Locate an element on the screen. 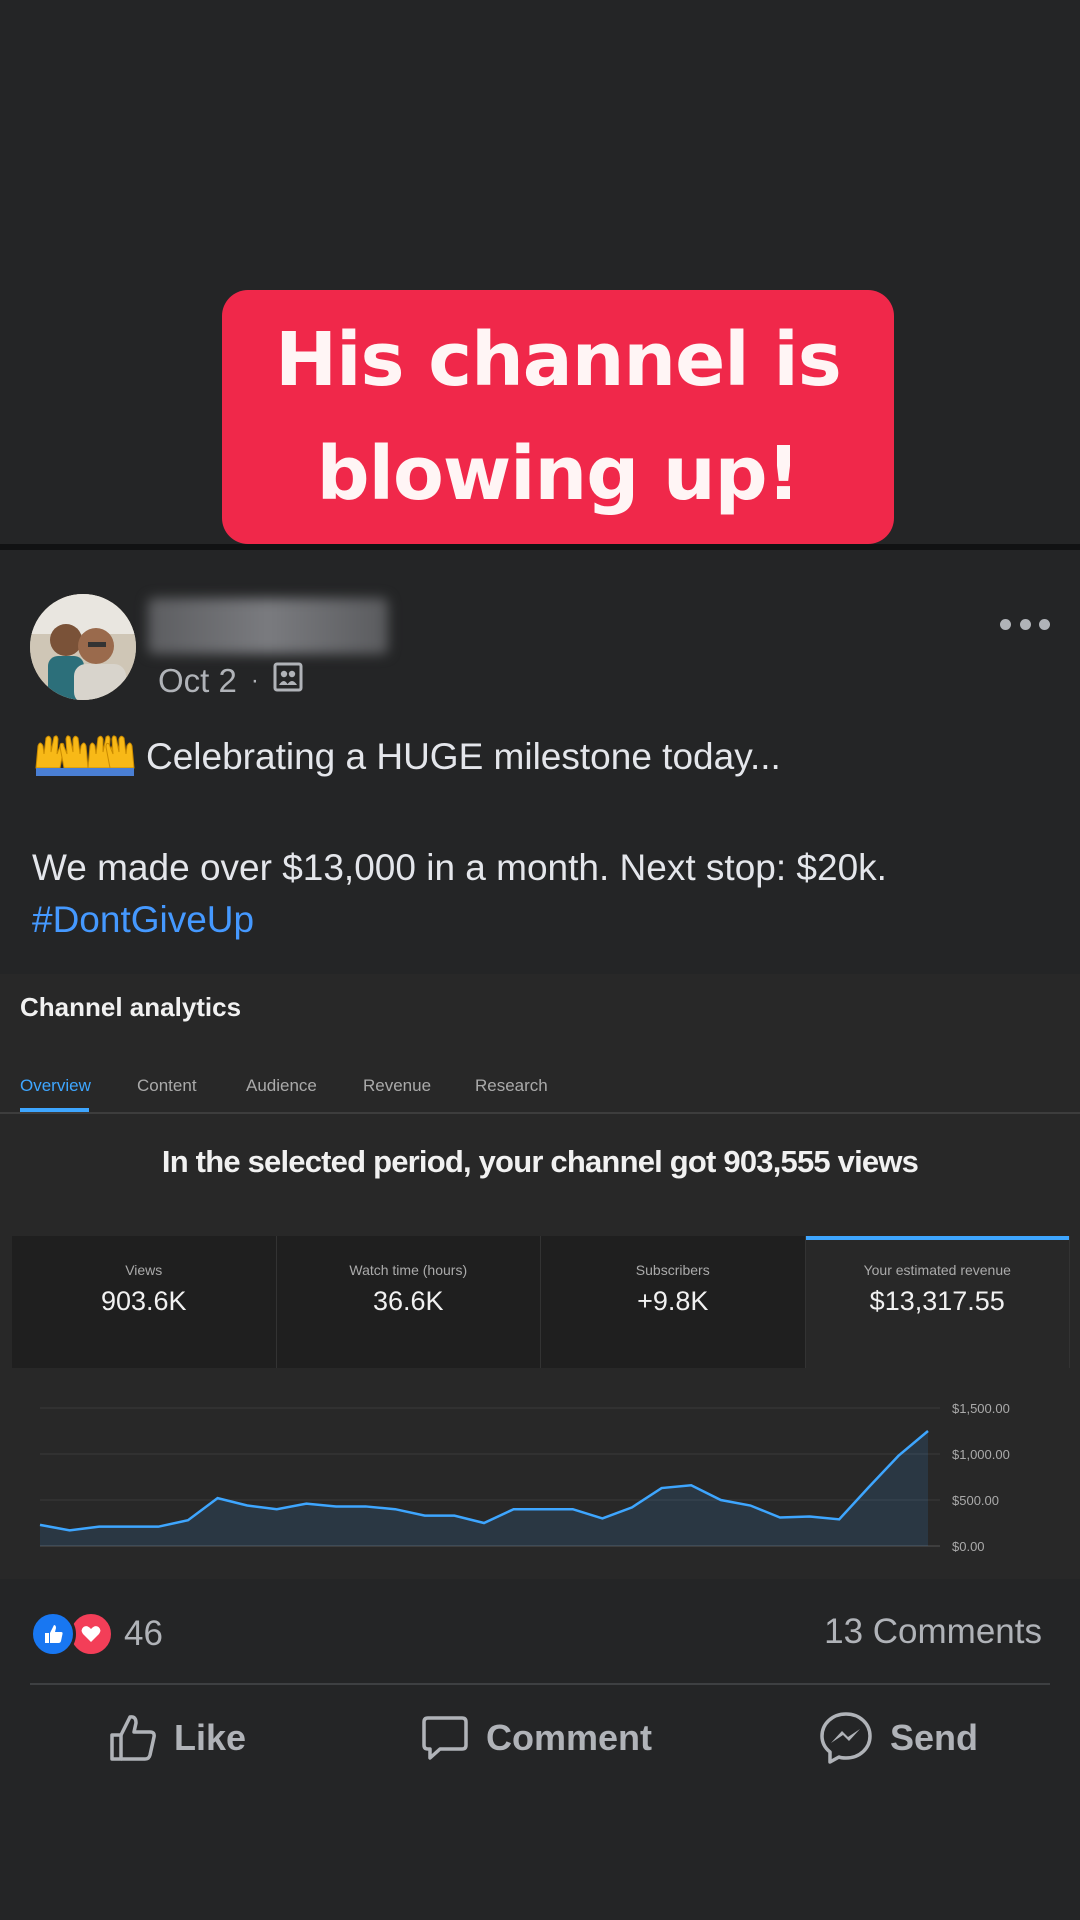 The width and height of the screenshot is (1080, 1920). revenue-area is located at coordinates (484, 1488).